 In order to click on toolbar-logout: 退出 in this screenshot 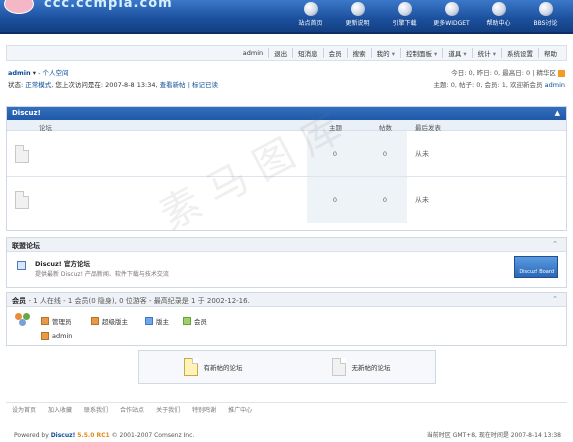, I will do `click(280, 53)`.